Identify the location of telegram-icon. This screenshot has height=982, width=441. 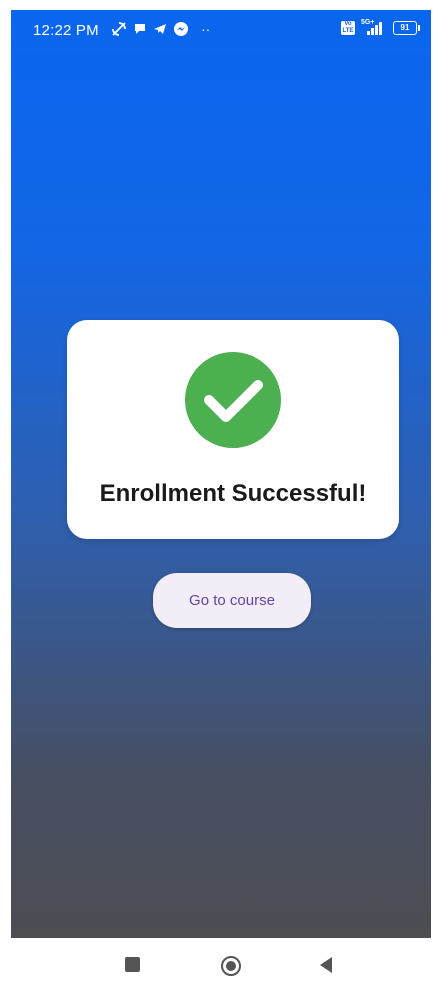
(160, 29).